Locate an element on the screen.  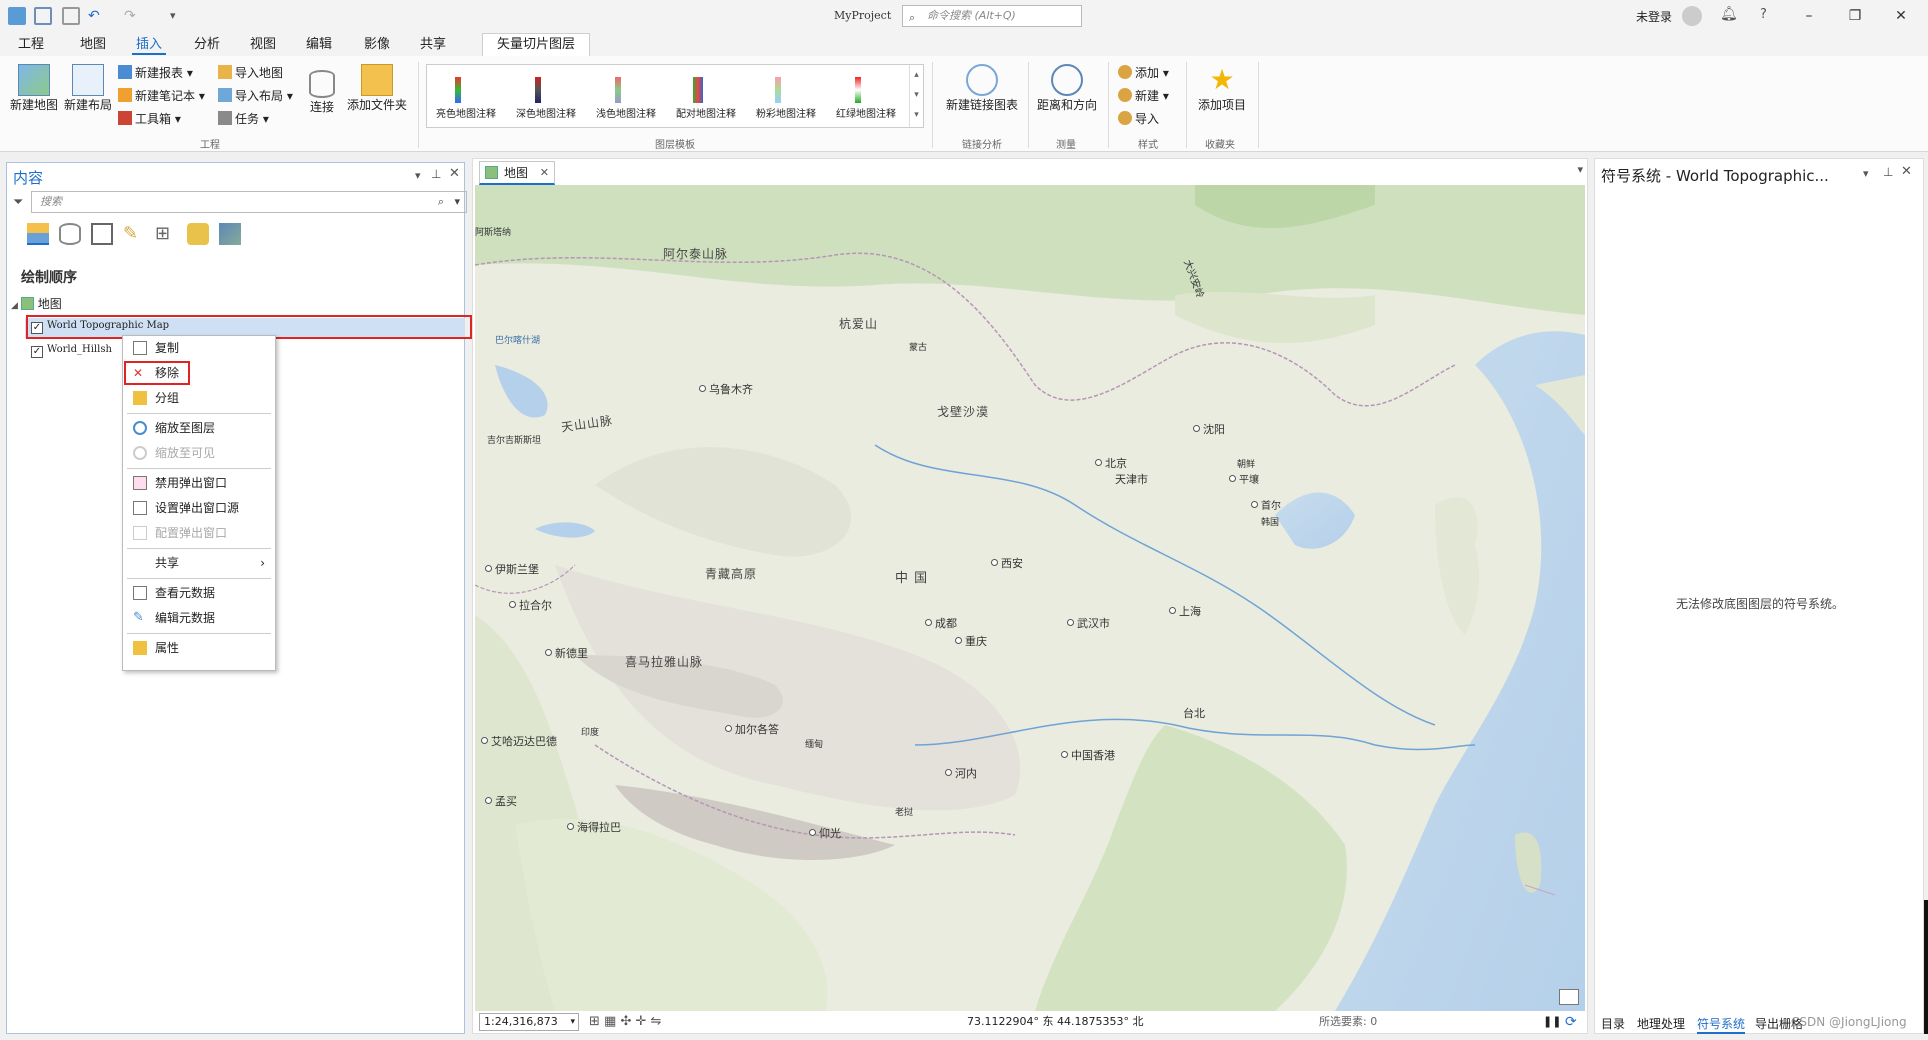
collapse-icon: ◢ is located at coordinates (16, 306).